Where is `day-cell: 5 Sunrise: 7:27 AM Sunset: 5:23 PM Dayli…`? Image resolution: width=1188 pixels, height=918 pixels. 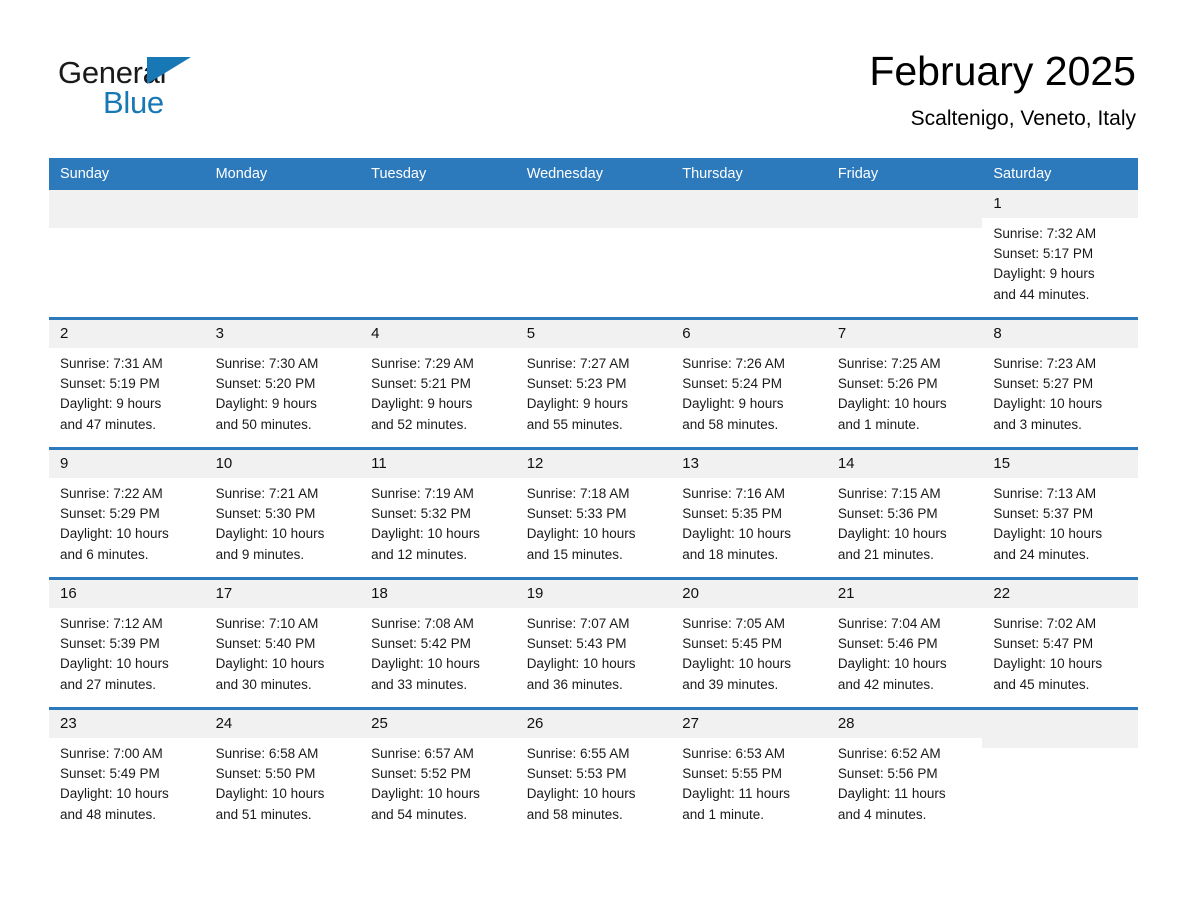
day-cell: 5 Sunrise: 7:27 AM Sunset: 5:23 PM Dayli… is located at coordinates (593, 383).